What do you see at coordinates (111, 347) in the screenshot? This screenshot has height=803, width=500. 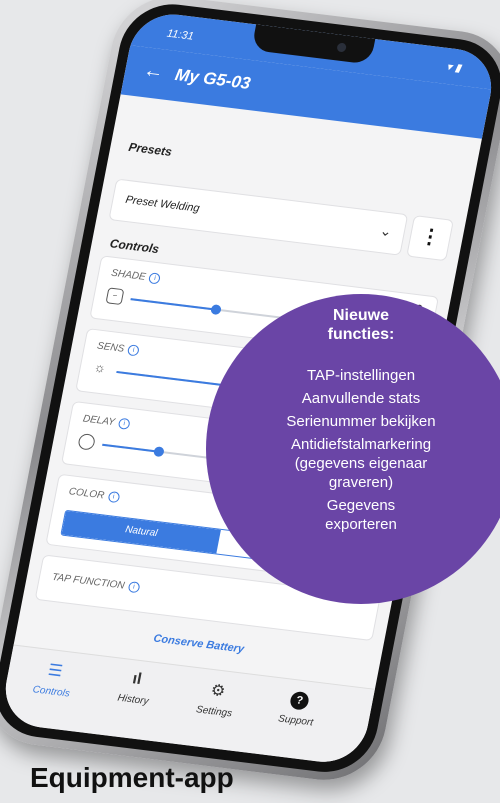 I see `sens-label-text: SENS` at bounding box center [111, 347].